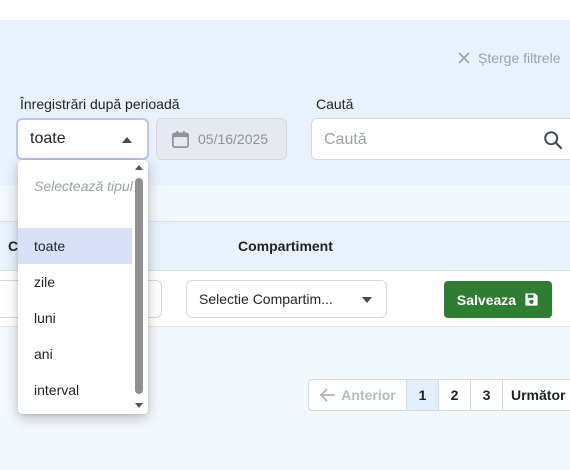  Describe the element at coordinates (75, 246) in the screenshot. I see `dropdown-option: toate` at that location.